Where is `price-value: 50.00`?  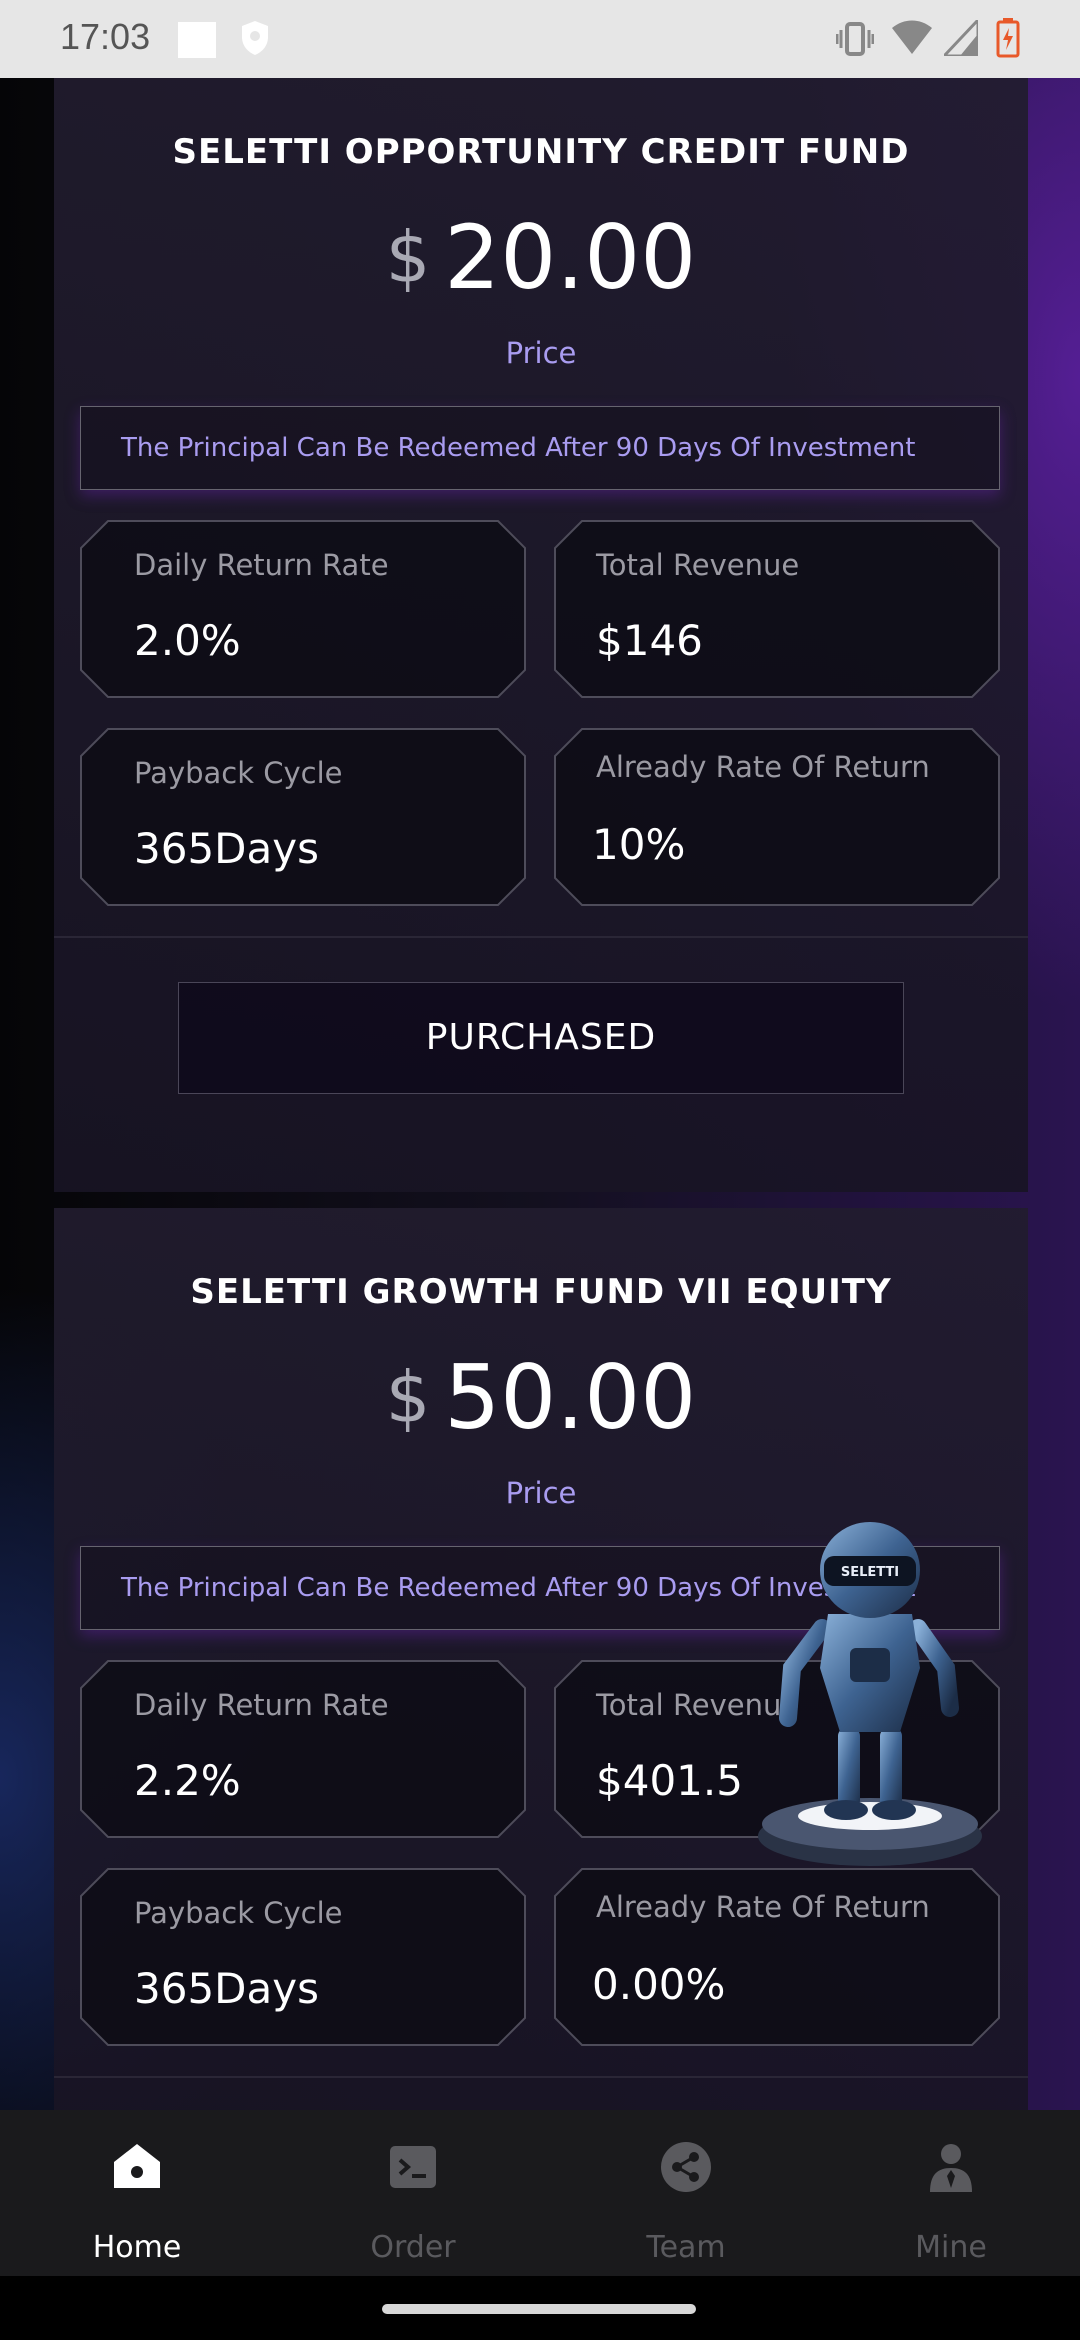 price-value: 50.00 is located at coordinates (570, 1397).